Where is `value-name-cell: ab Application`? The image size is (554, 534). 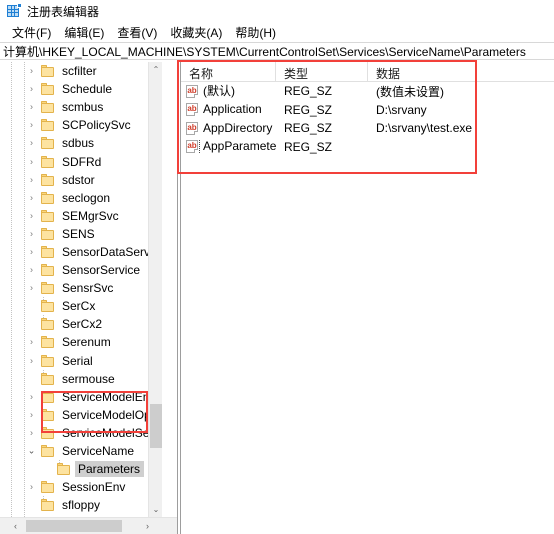 value-name-cell: ab Application is located at coordinates (228, 109).